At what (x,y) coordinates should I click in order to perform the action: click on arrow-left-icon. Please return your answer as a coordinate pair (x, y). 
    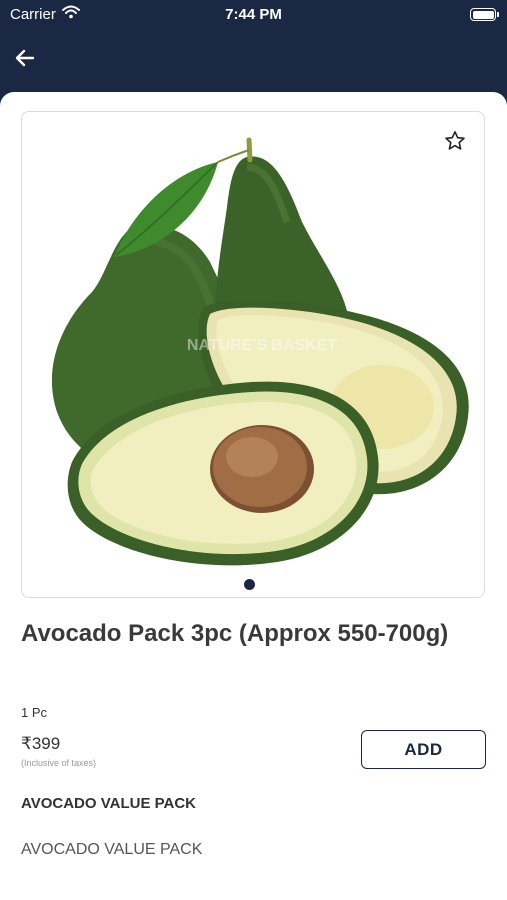
    Looking at the image, I should click on (25, 58).